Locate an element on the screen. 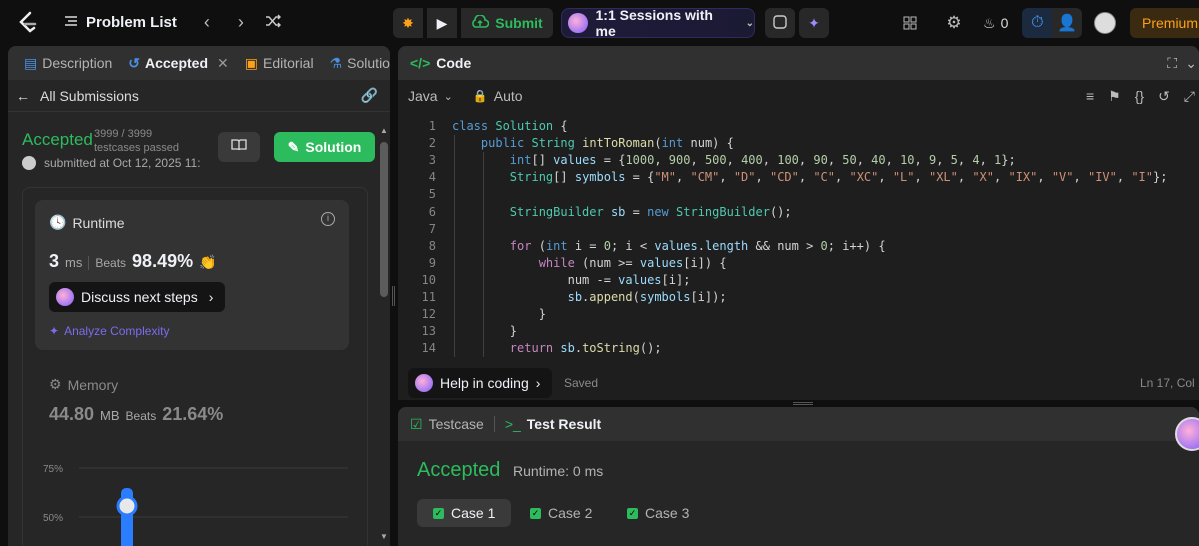 The image size is (1199, 546). clap-icon: 👏 is located at coordinates (208, 262).